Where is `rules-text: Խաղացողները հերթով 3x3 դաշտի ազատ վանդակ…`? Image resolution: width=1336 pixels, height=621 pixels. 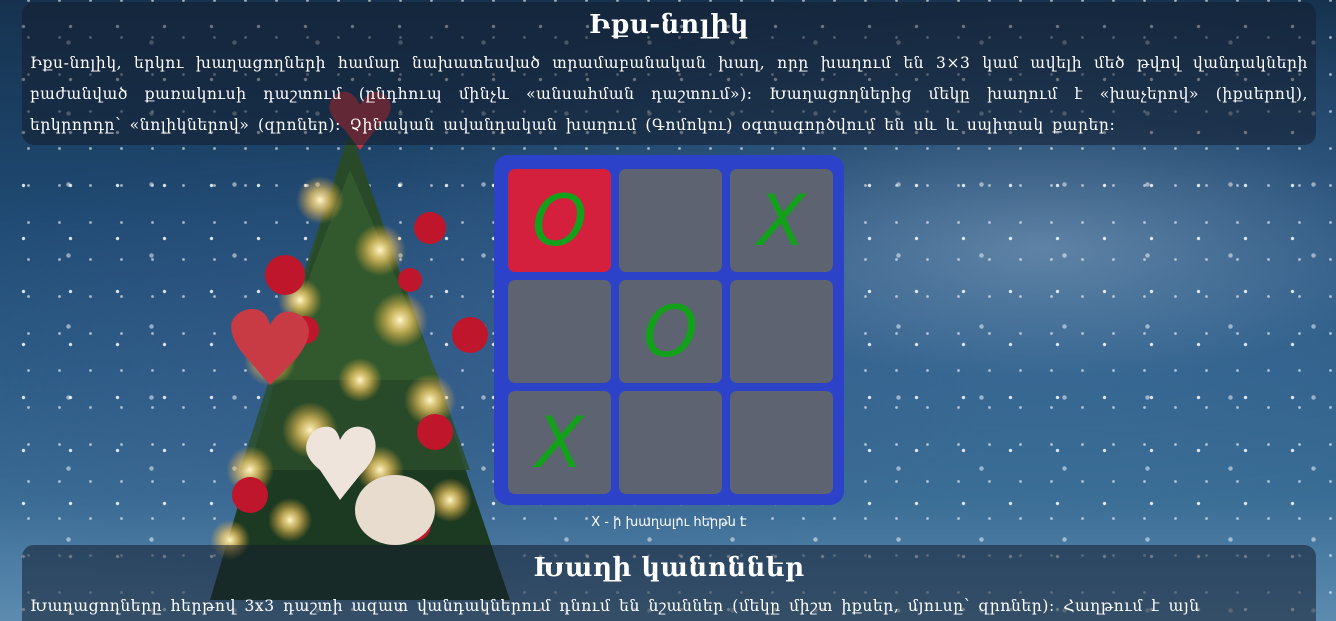 rules-text: Խաղացողները հերթով 3x3 դաշտի ազատ վանդակ… is located at coordinates (615, 606).